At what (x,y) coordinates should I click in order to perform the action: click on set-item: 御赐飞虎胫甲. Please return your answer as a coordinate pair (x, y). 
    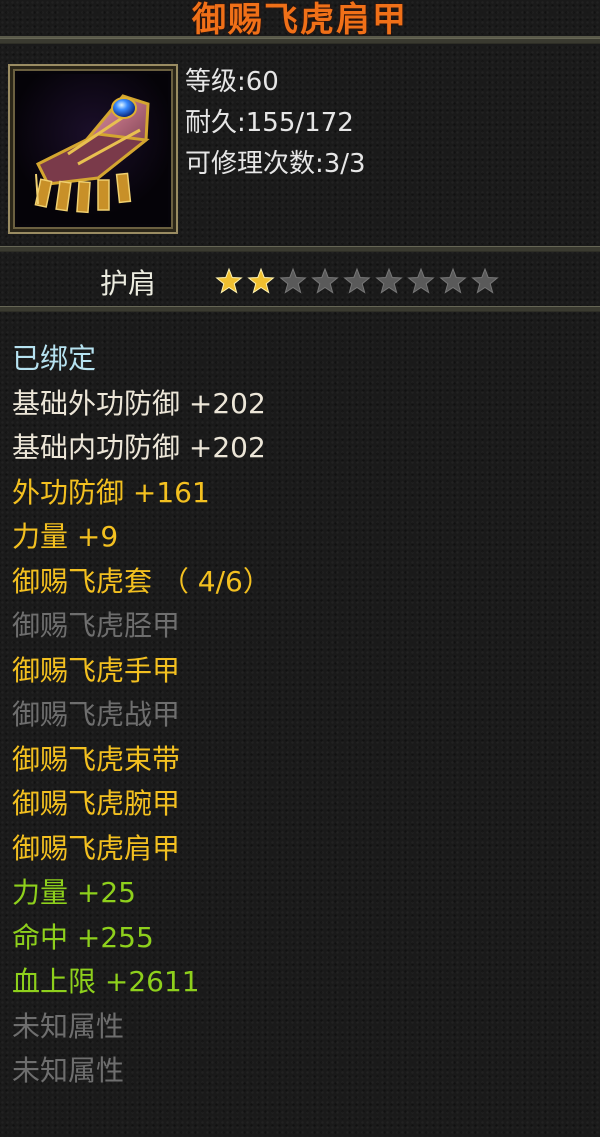
    Looking at the image, I should click on (96, 625).